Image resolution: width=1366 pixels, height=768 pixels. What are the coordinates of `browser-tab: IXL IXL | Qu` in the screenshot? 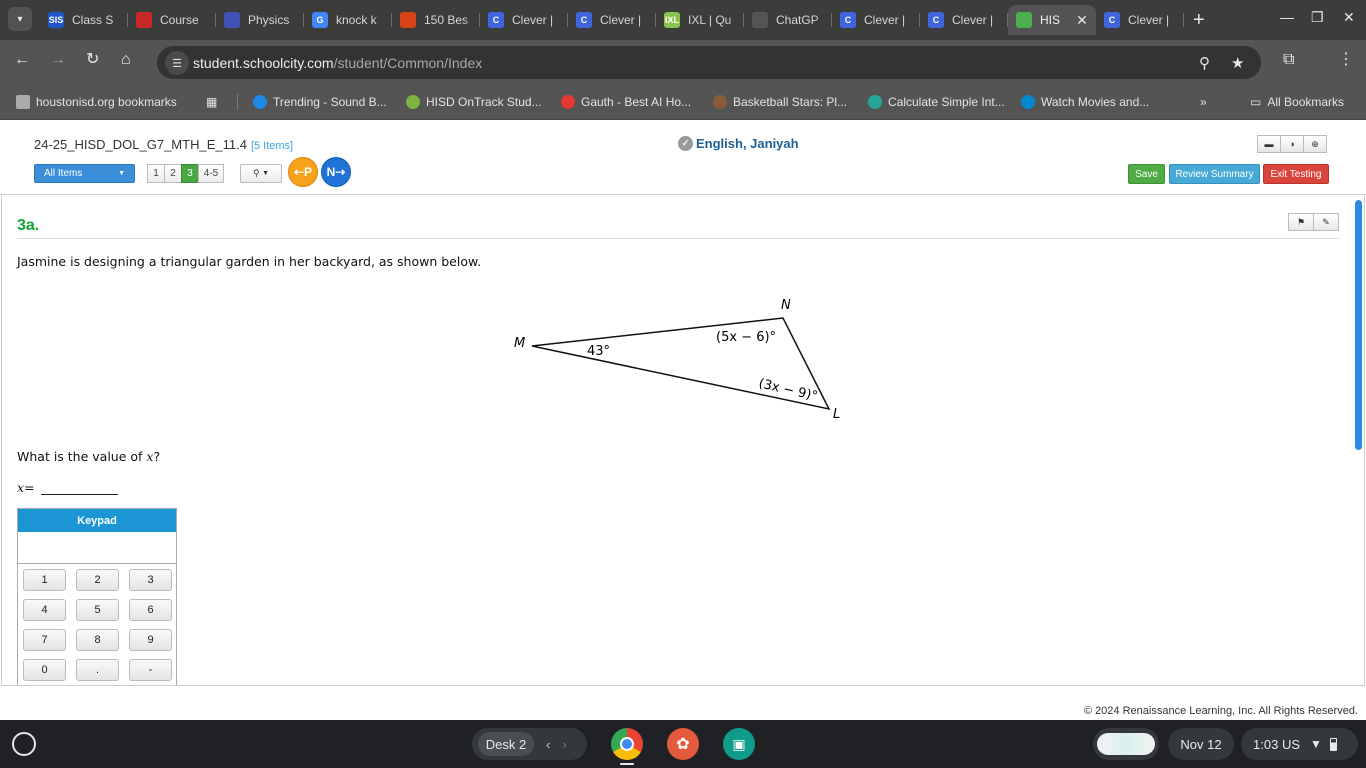 It's located at (700, 20).